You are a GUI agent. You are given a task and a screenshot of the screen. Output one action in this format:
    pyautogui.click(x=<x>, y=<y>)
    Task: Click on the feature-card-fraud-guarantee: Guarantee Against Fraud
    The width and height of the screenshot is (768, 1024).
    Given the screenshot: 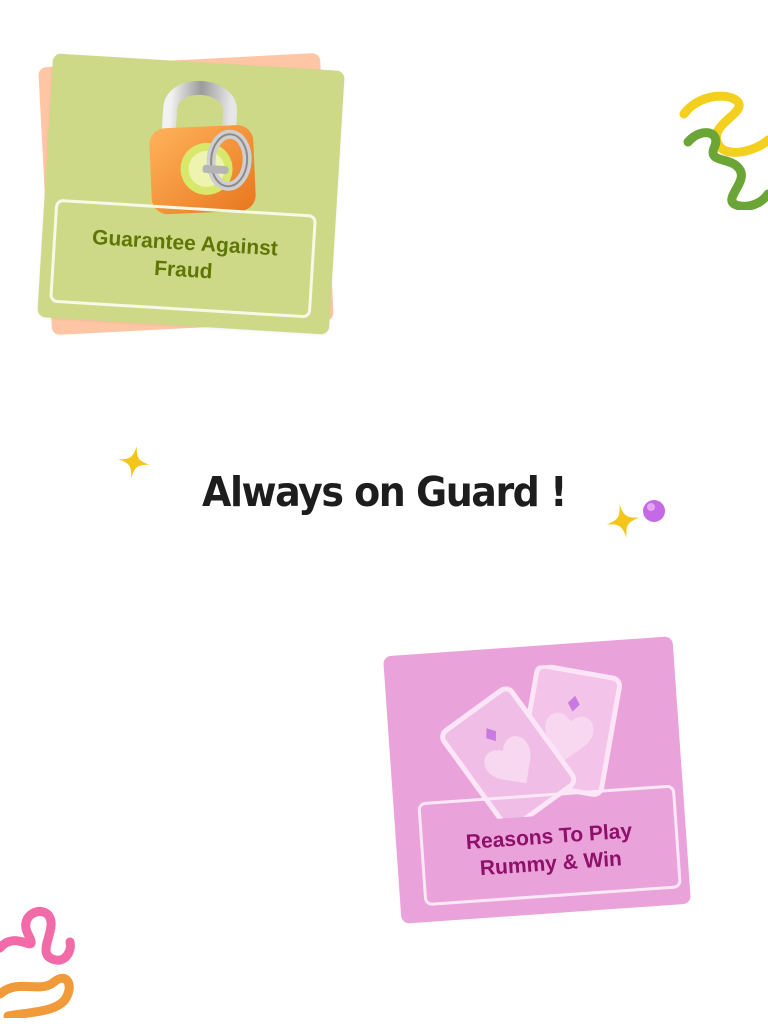 What is the action you would take?
    pyautogui.click(x=191, y=194)
    